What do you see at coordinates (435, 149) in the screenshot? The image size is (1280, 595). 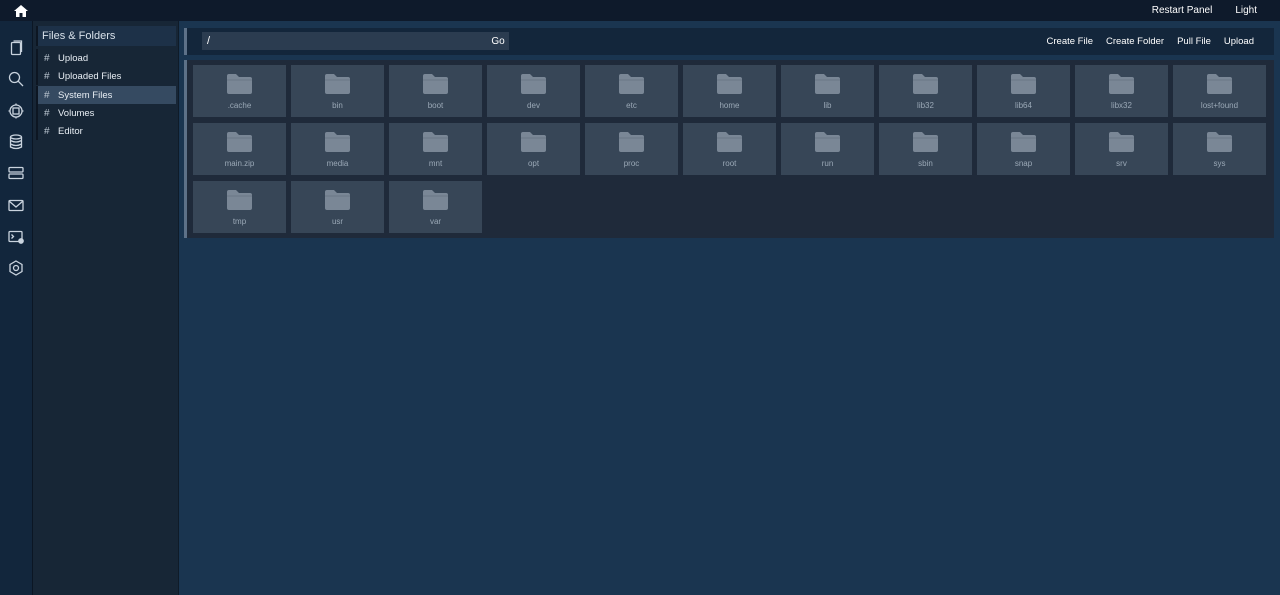 I see `folder-tile: mnt` at bounding box center [435, 149].